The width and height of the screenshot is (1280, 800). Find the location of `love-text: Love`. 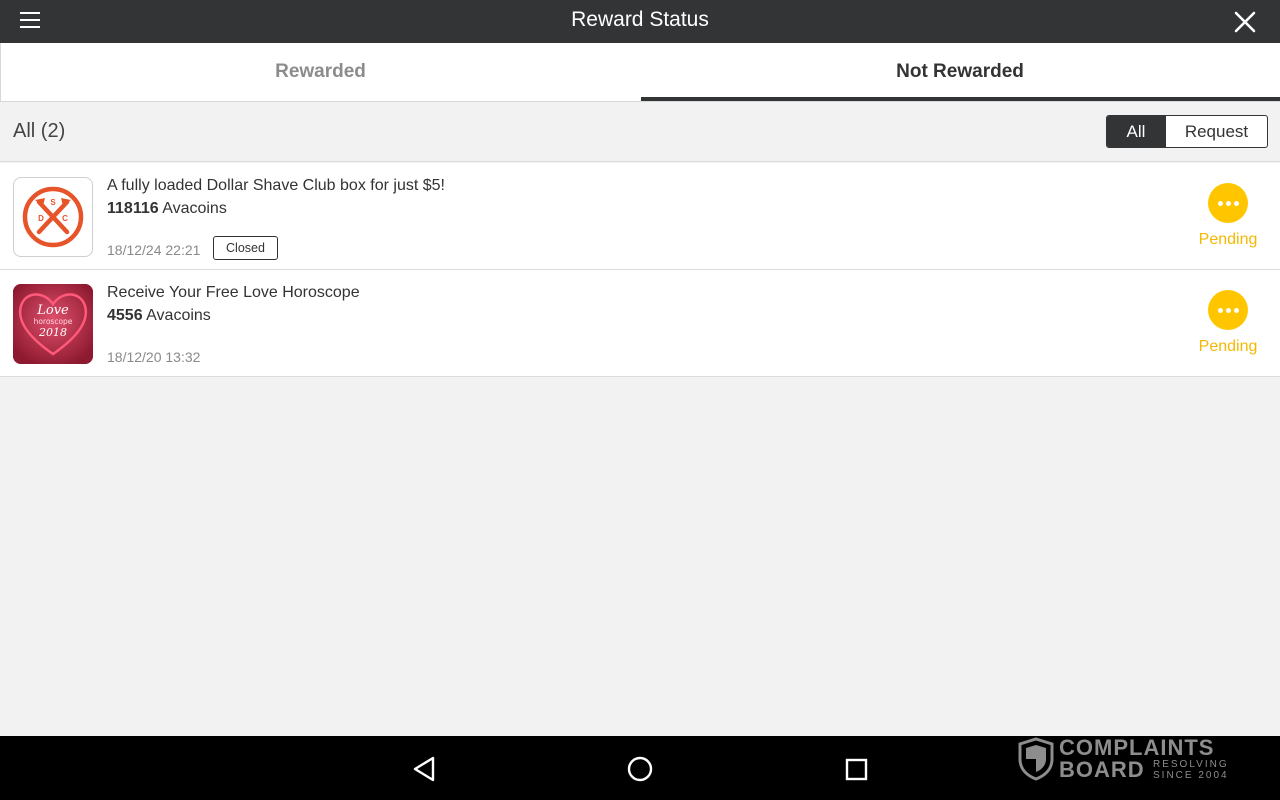

love-text: Love is located at coordinates (52, 310).